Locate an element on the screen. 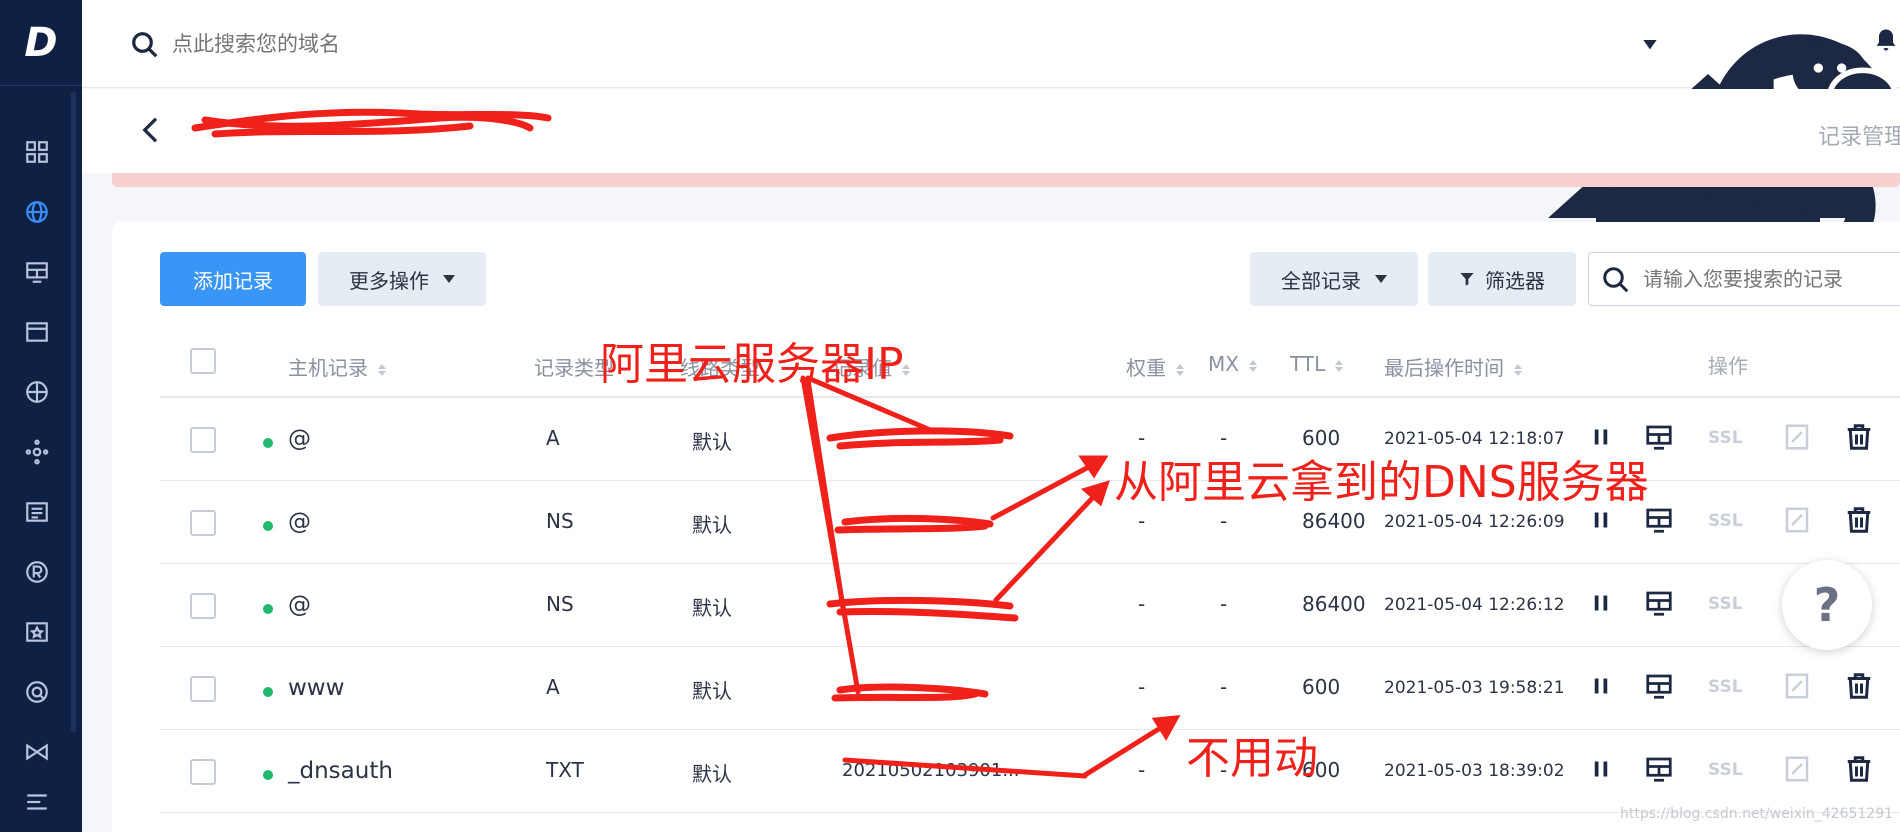  select-all-checkbox is located at coordinates (203, 361).